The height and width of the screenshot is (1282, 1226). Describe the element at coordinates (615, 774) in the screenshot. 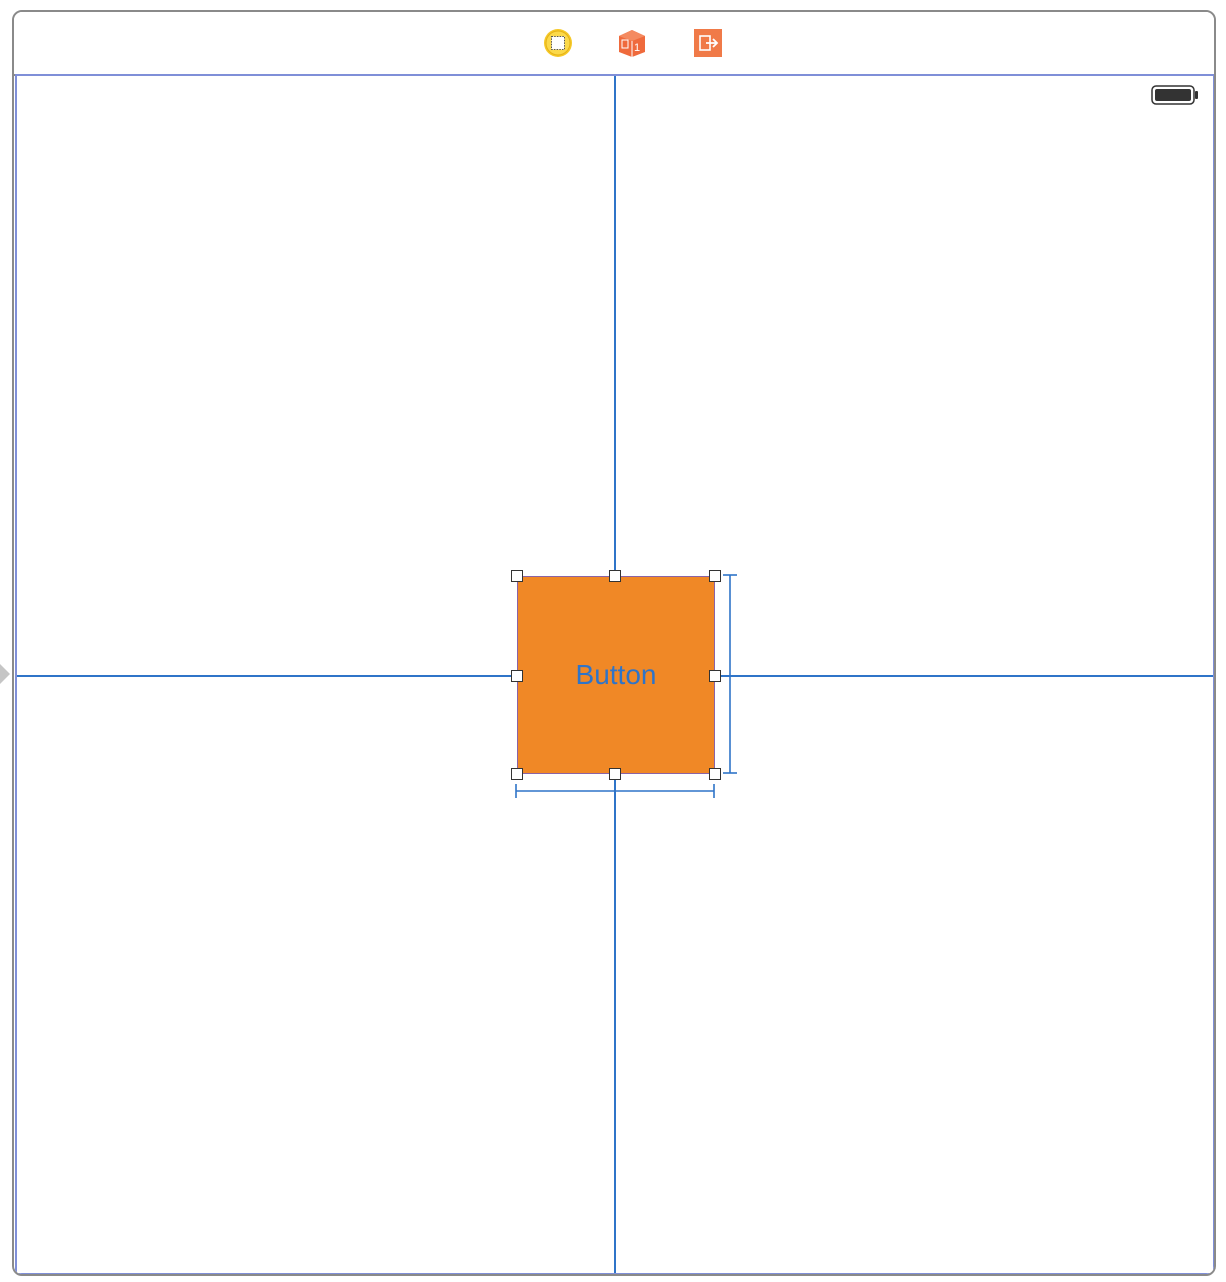

I see `resize-handle-bottom` at that location.